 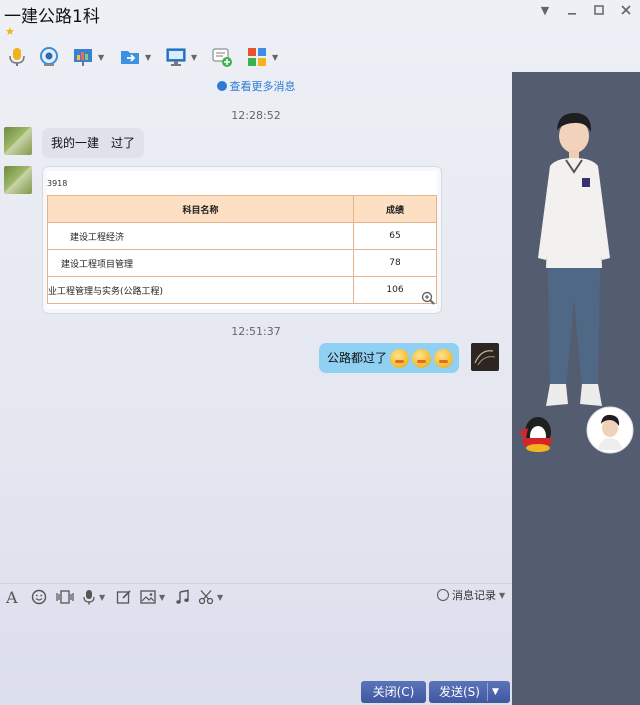 I want to click on subject-cell: 建设工程经济, so click(x=200, y=236).